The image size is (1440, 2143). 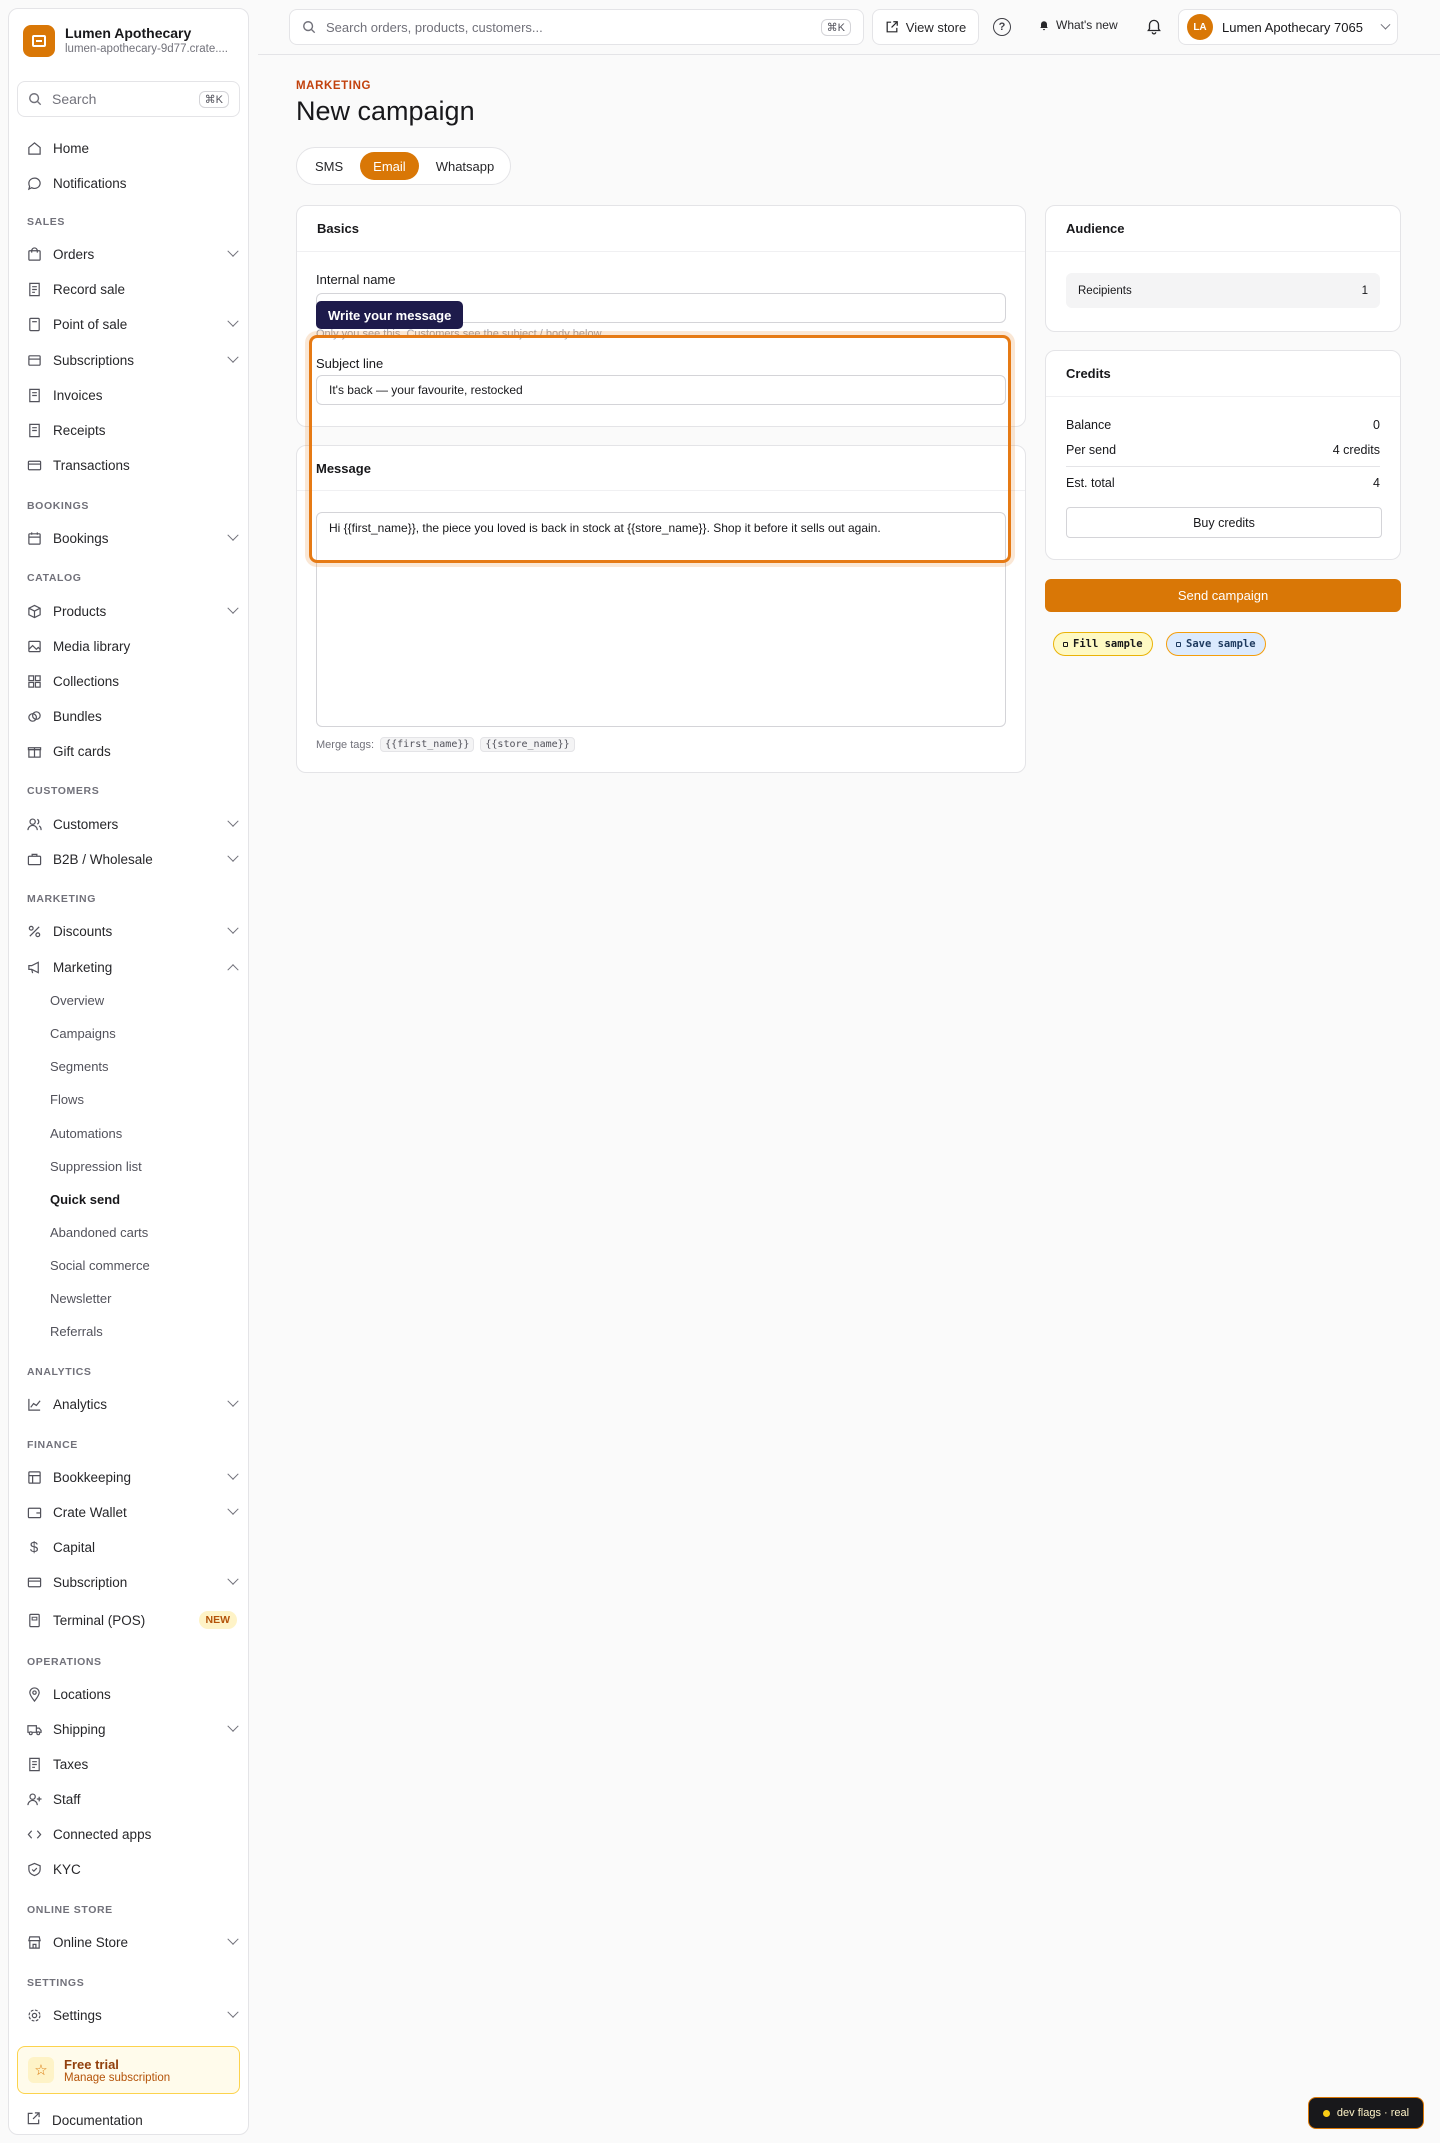 I want to click on sidebar-item-analytics: Analytics, so click(x=133, y=1404).